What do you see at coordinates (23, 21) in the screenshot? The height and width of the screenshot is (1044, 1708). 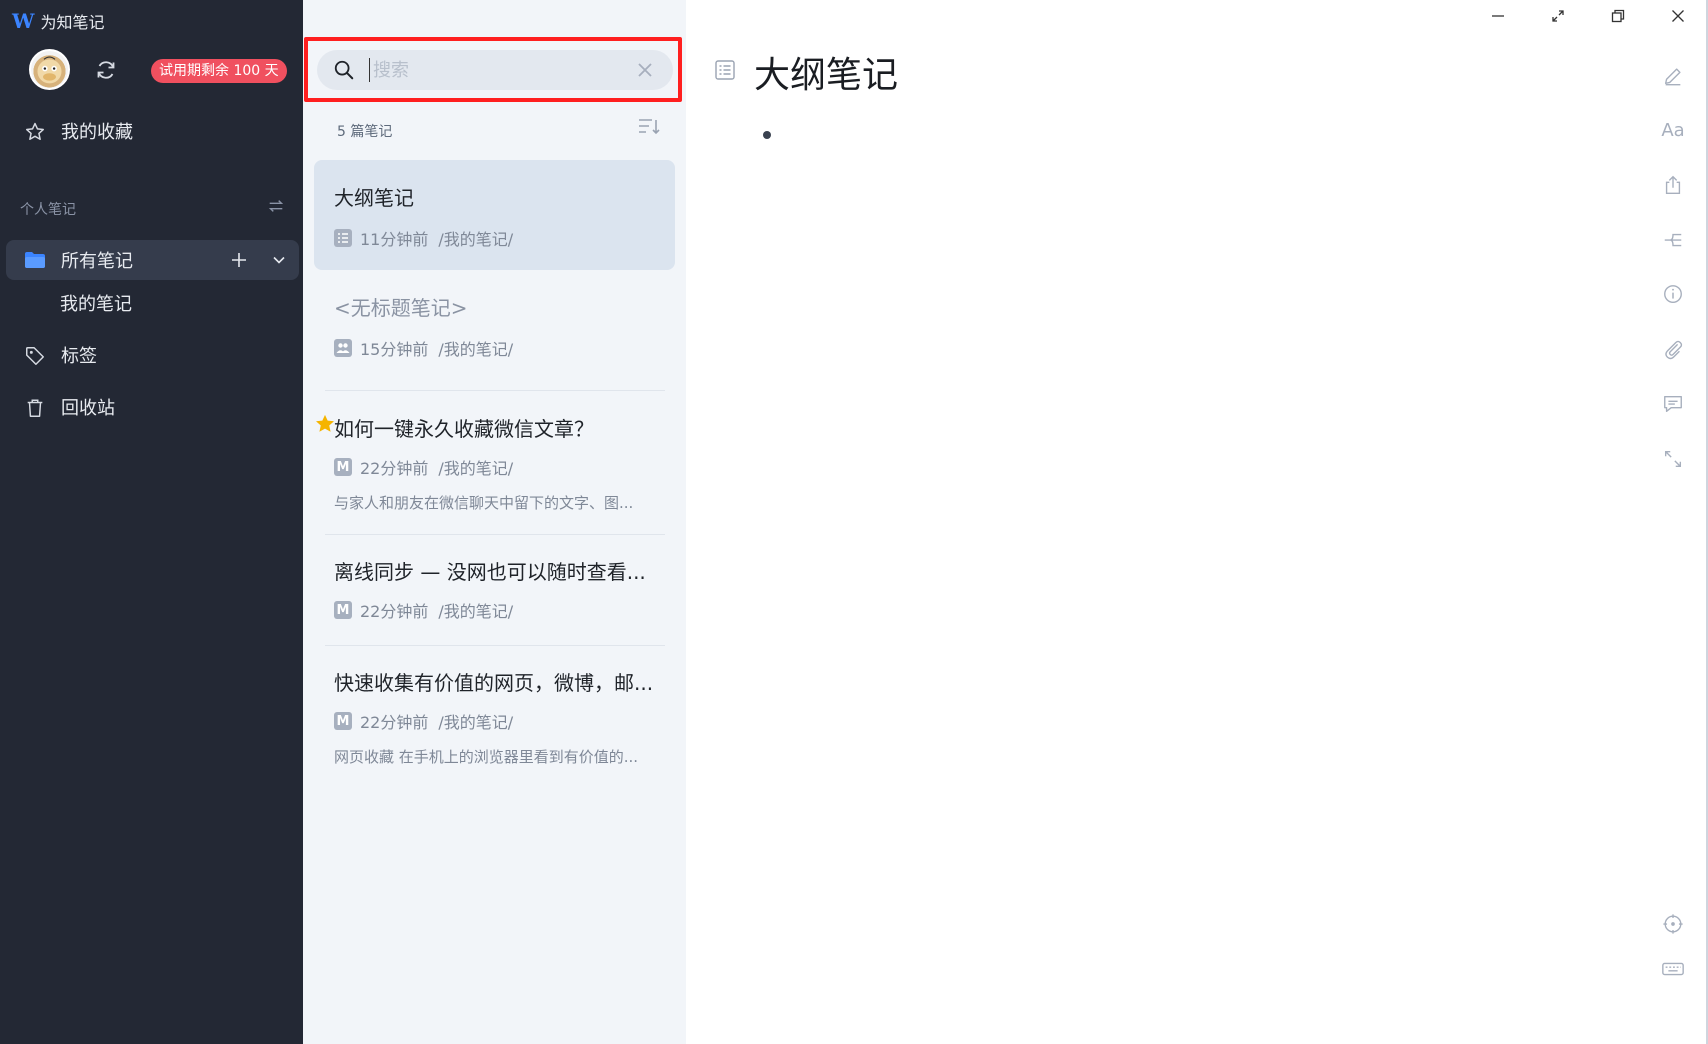 I see `app-logo: W` at bounding box center [23, 21].